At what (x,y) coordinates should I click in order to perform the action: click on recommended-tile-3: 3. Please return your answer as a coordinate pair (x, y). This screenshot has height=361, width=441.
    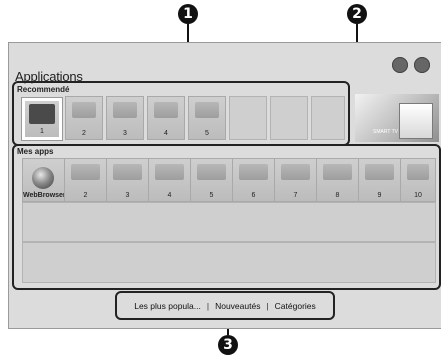
    Looking at the image, I should click on (125, 118).